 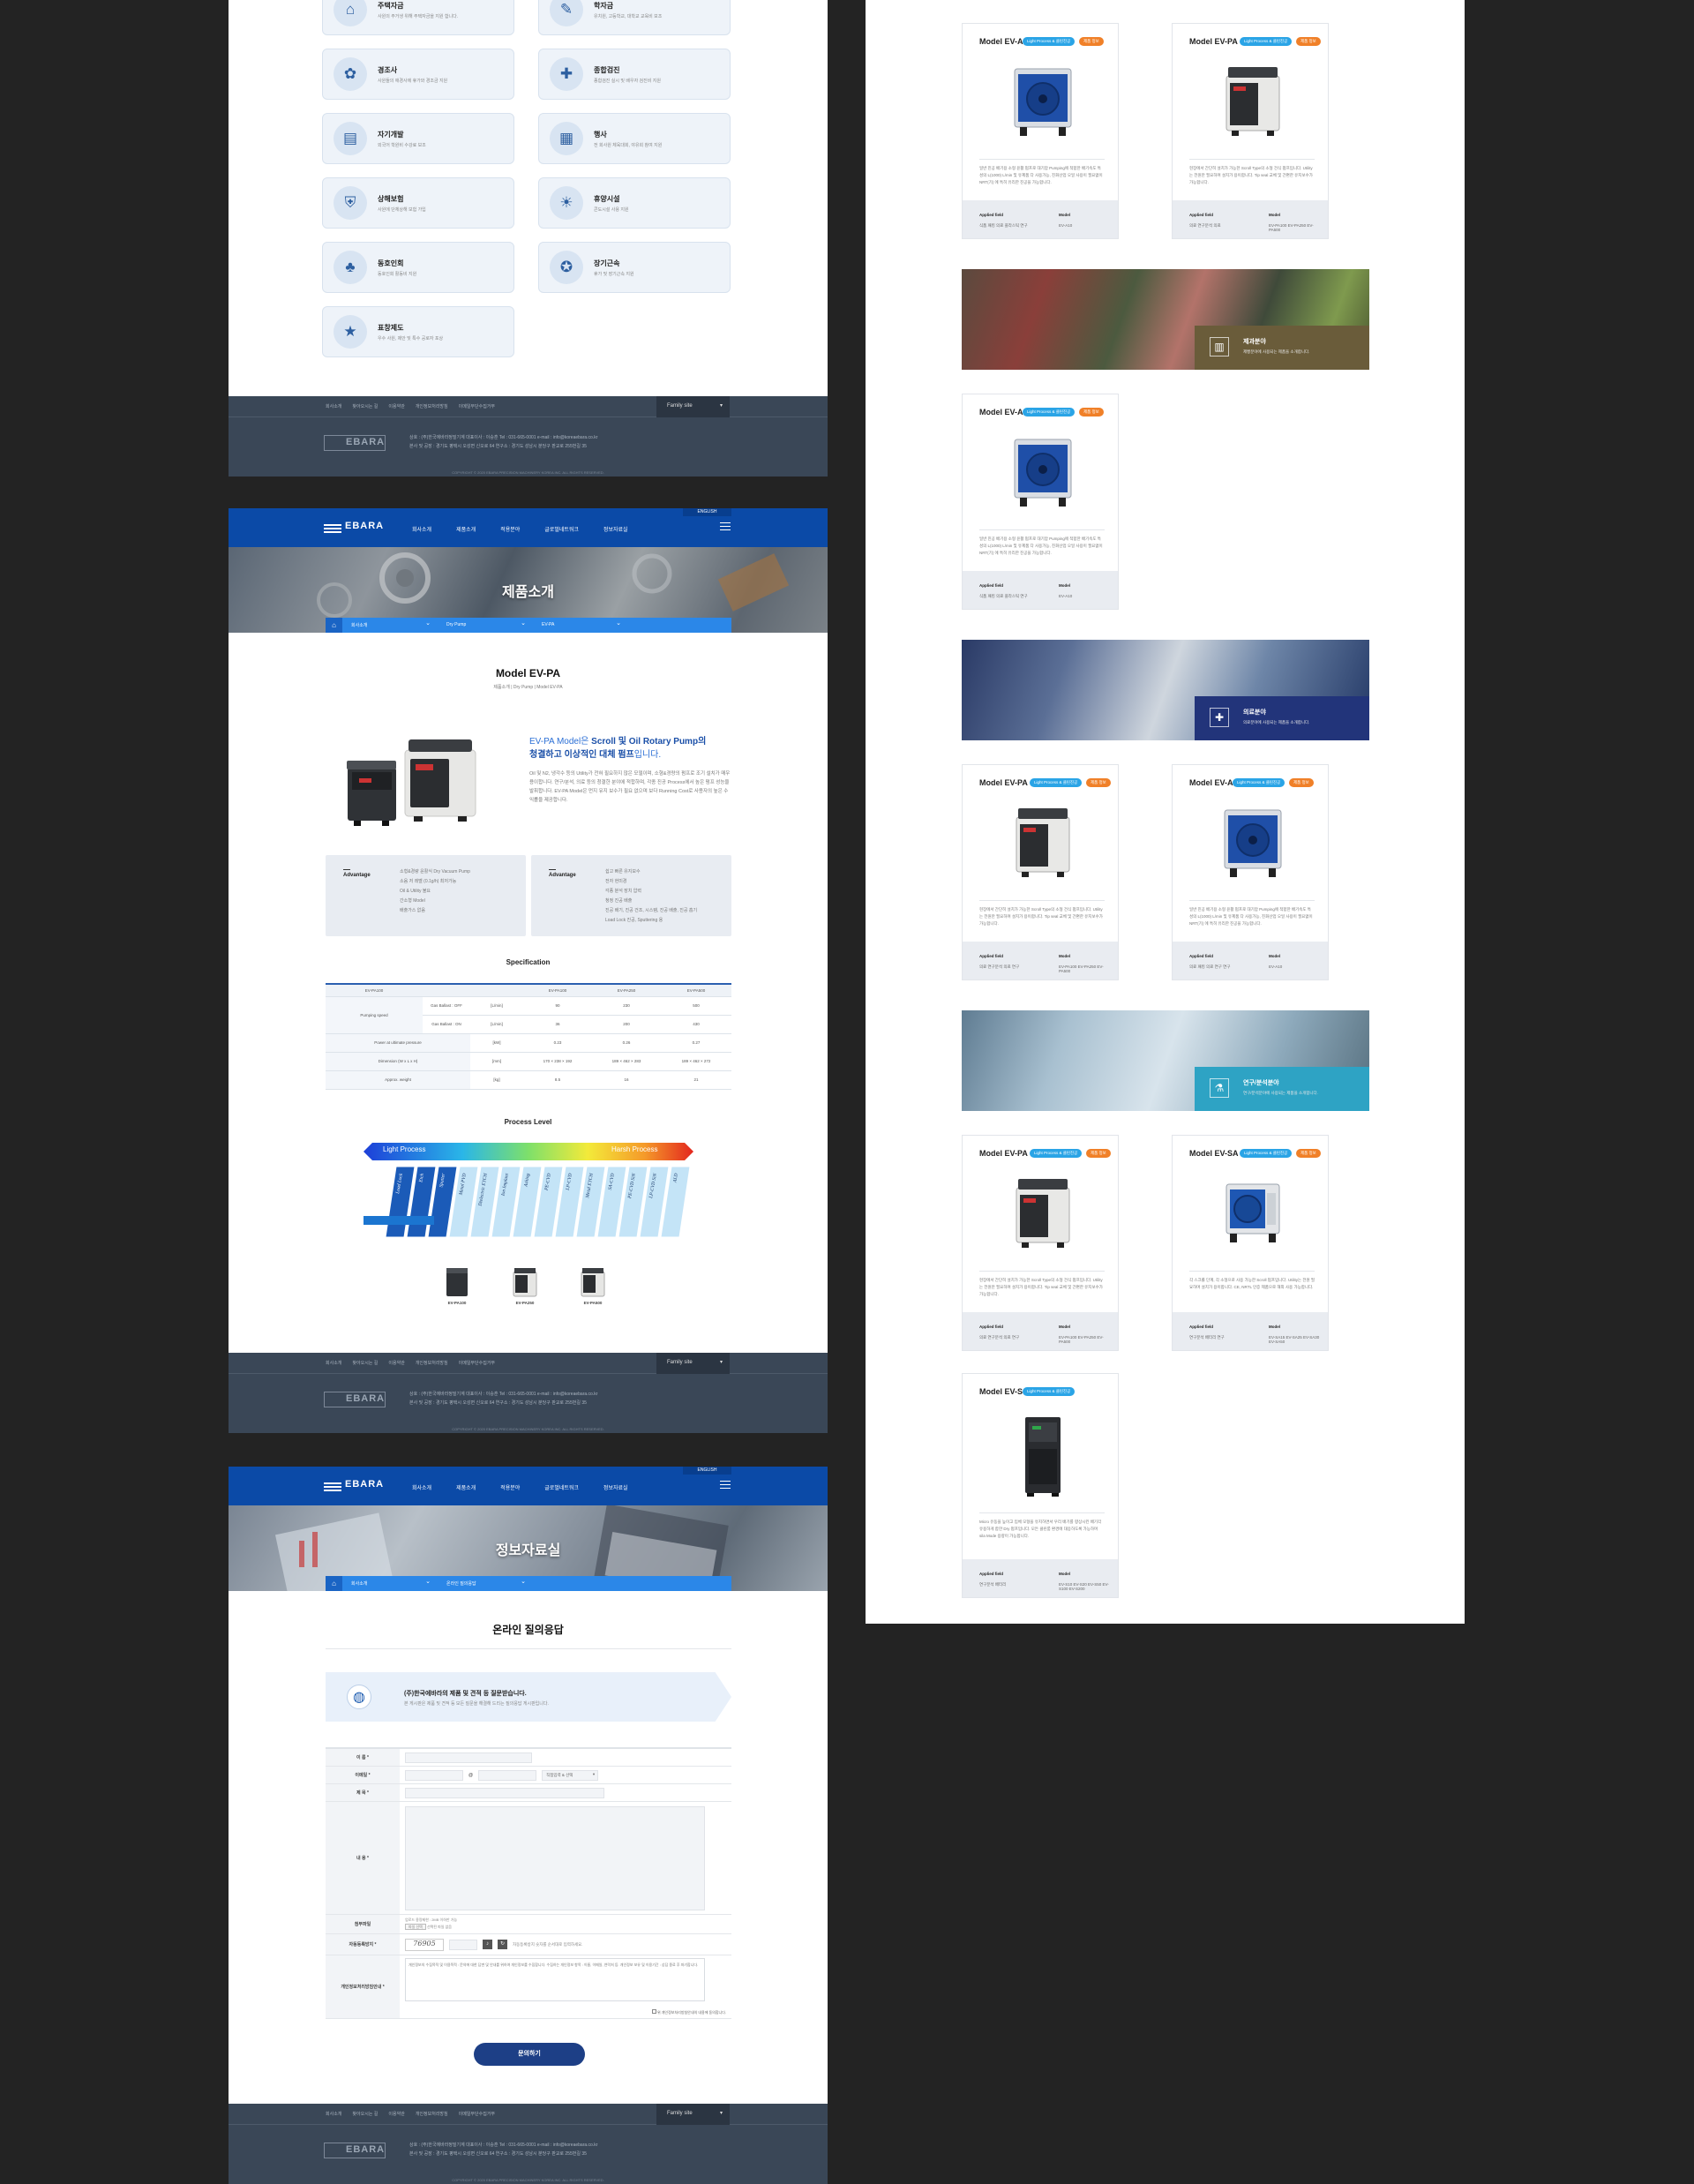 I want to click on email-domain-field, so click(x=508, y=1775).